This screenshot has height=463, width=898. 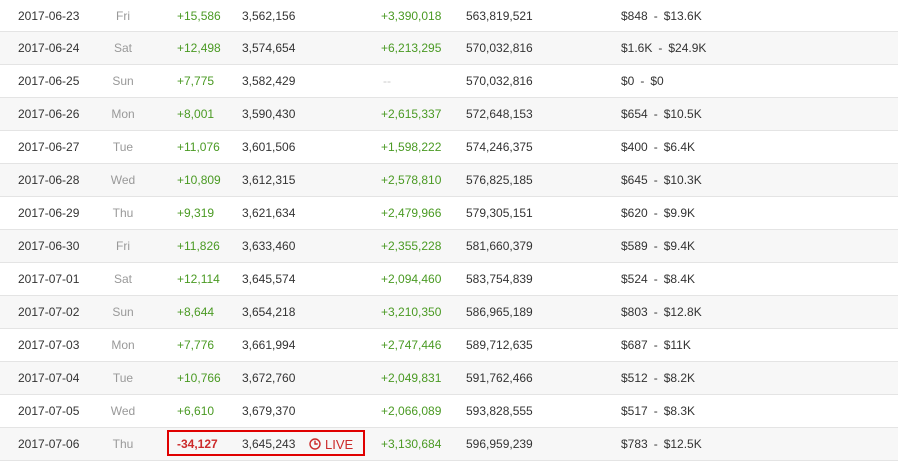 What do you see at coordinates (49, 279) in the screenshot?
I see `date-cell: 2017-07-01` at bounding box center [49, 279].